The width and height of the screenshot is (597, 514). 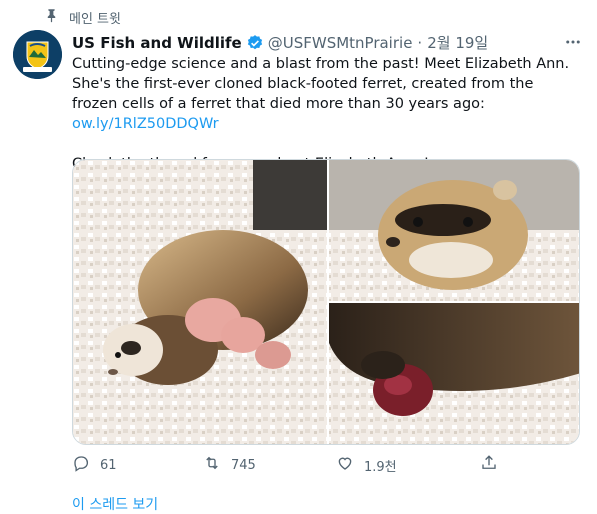 I want to click on media-image-ferret-closeup, so click(x=454, y=230).